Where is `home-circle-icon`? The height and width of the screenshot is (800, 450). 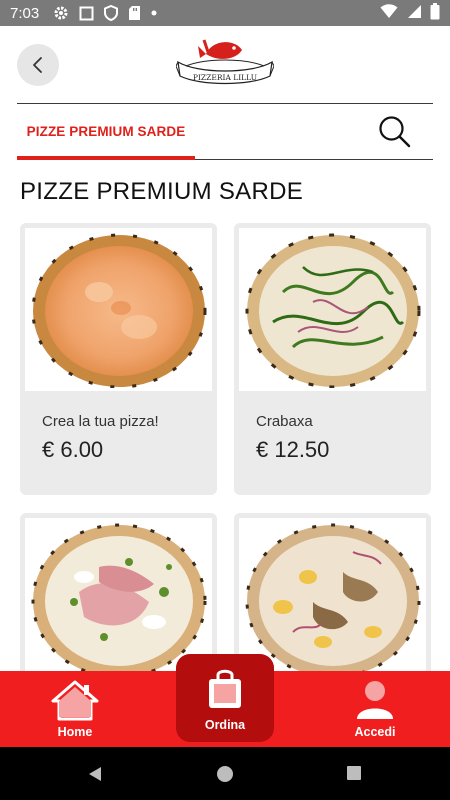
home-circle-icon is located at coordinates (225, 774).